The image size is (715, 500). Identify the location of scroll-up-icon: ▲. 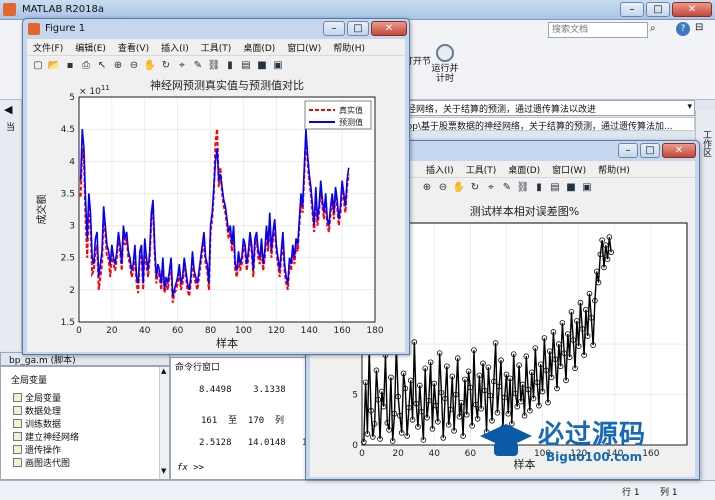
(163, 371).